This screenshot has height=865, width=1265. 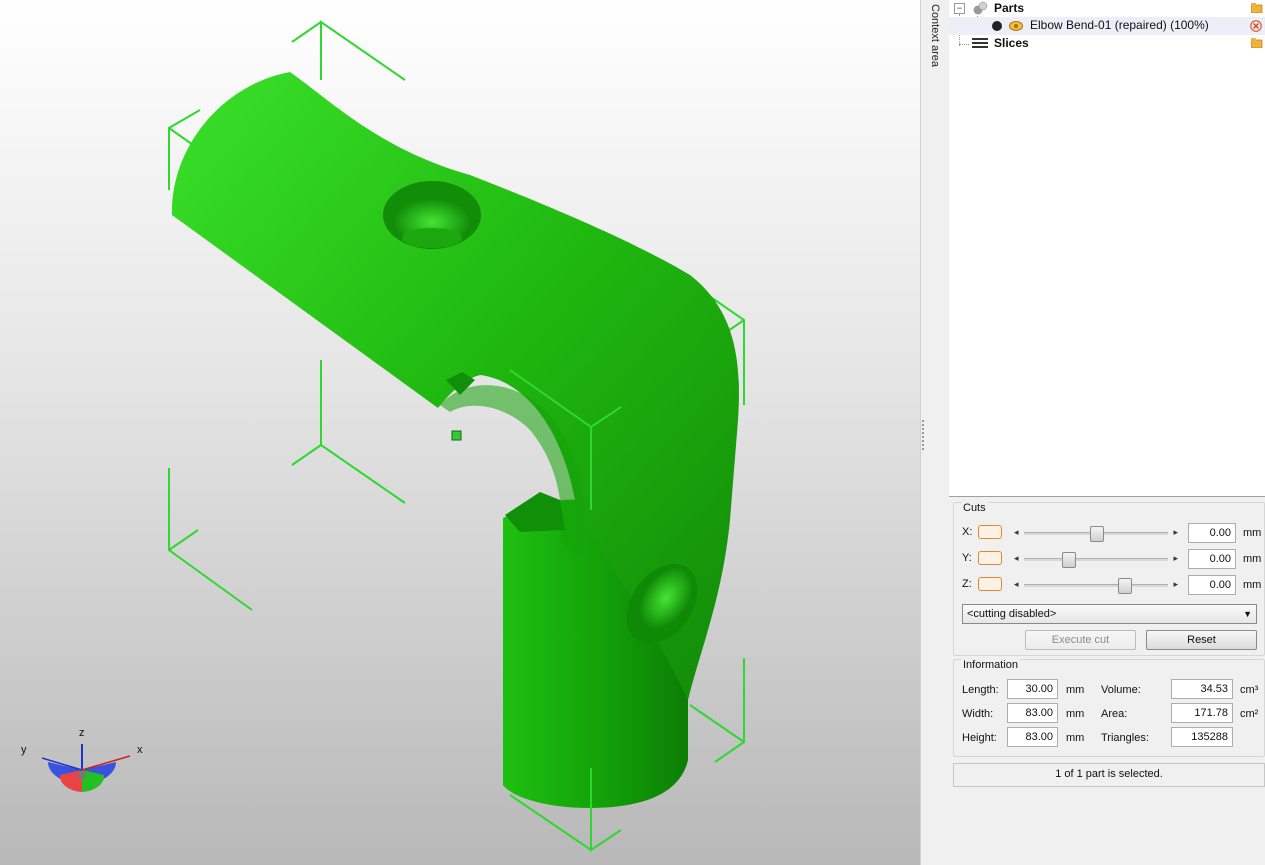 I want to click on part-name: Elbow Bend-01 (repaired) (100%), so click(x=1119, y=25).